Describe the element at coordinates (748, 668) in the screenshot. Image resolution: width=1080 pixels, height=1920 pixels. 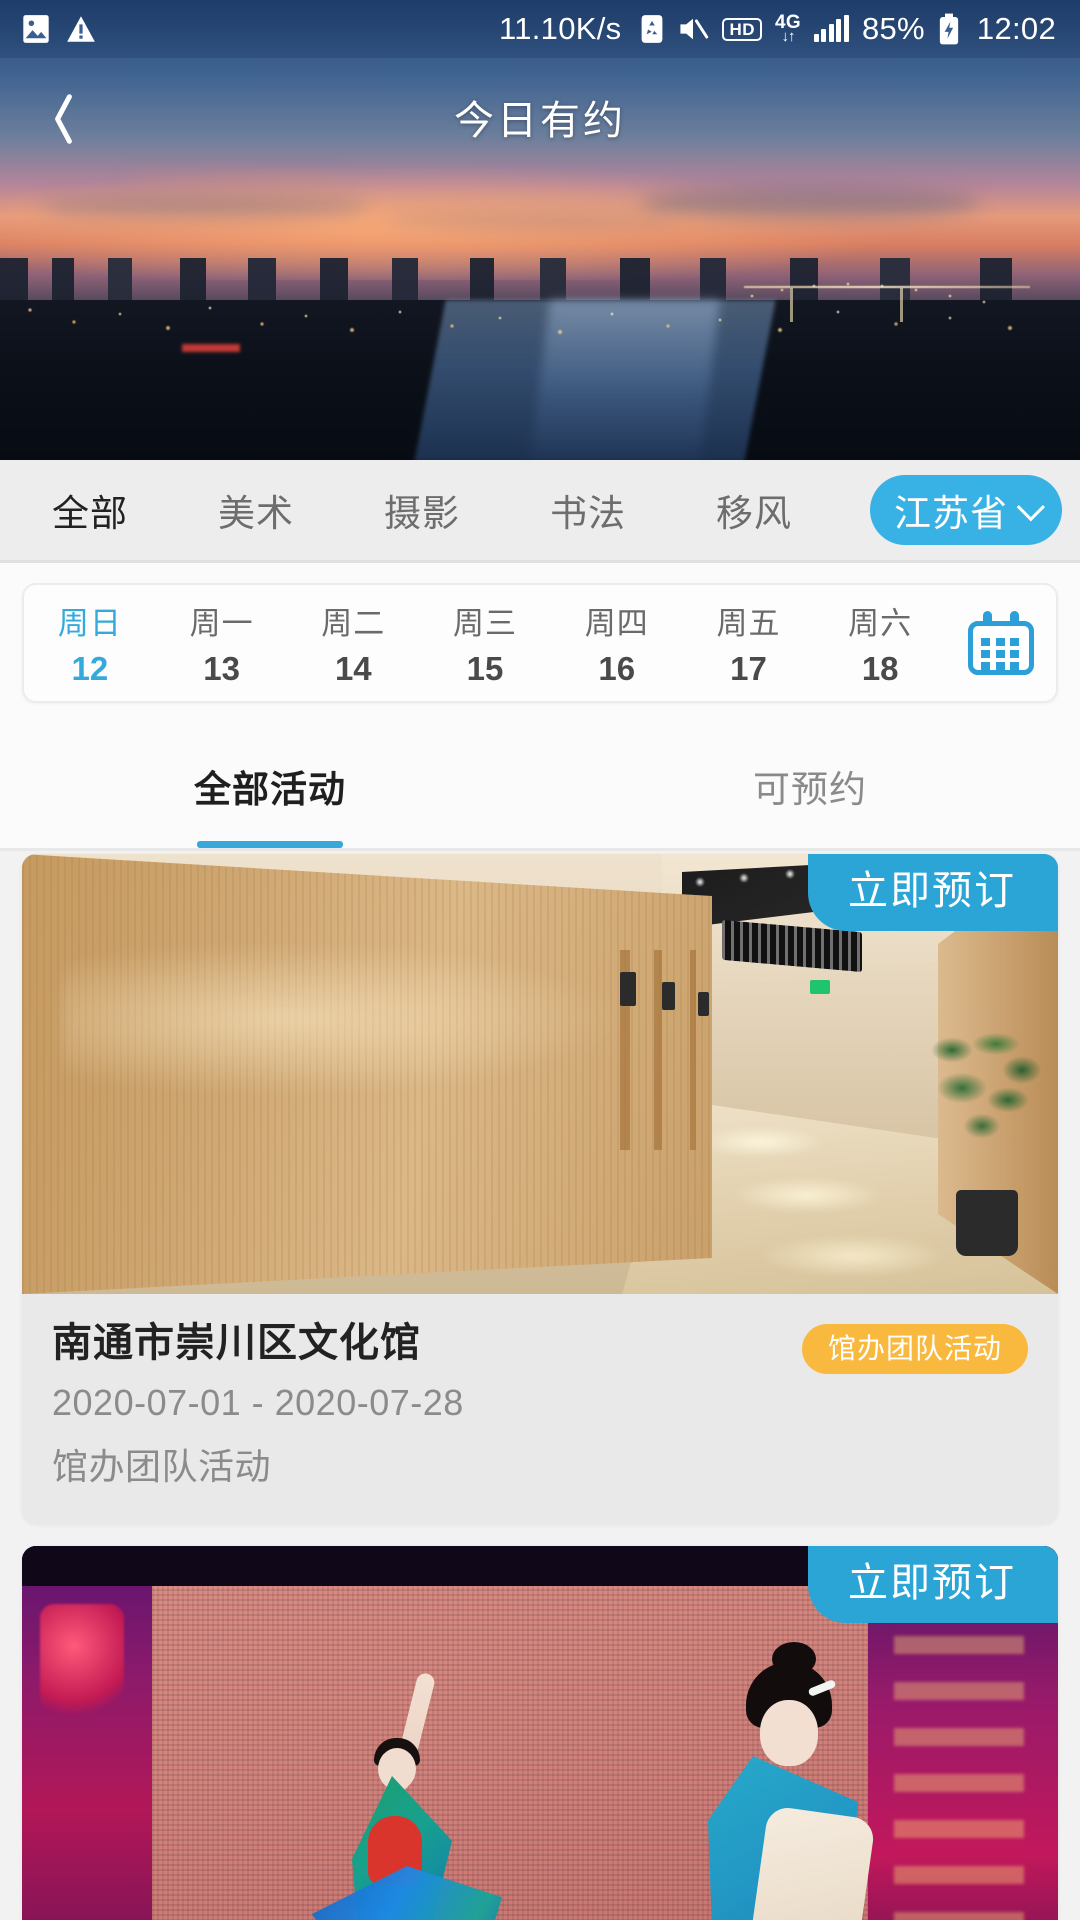
I see `date-num-label: 17` at that location.